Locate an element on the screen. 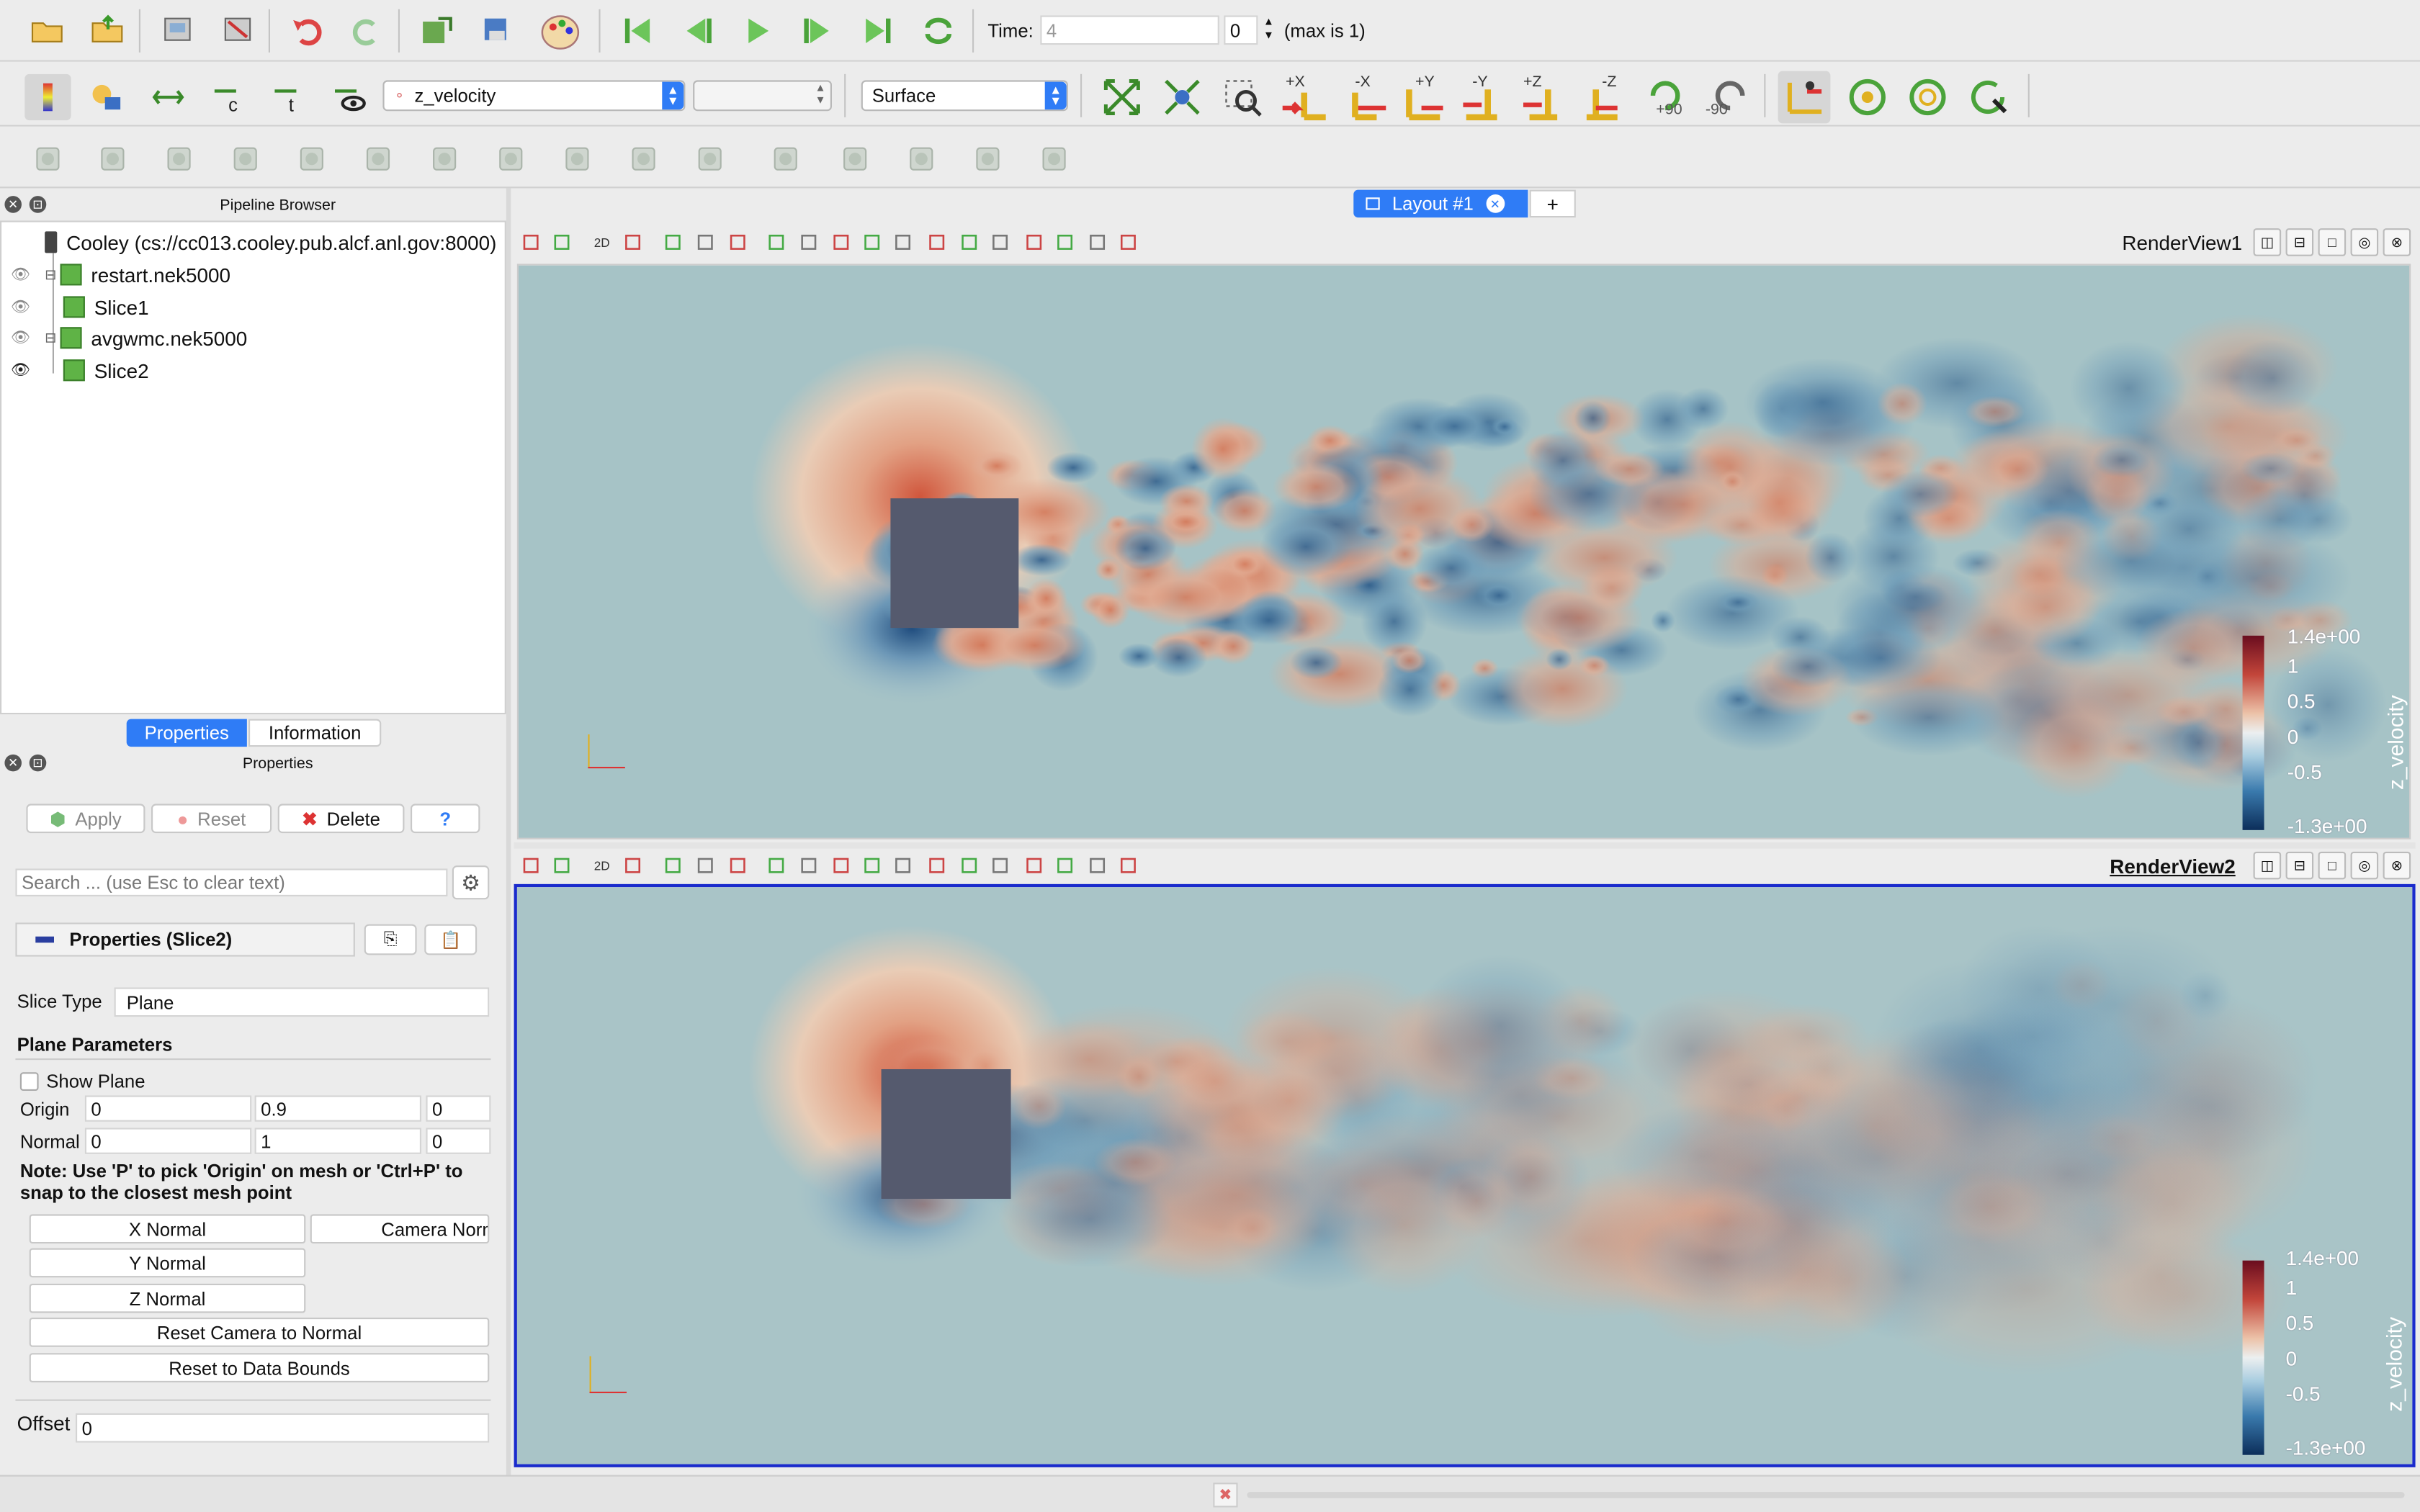 The image size is (2420, 1512). pick-center-icon is located at coordinates (1928, 97).